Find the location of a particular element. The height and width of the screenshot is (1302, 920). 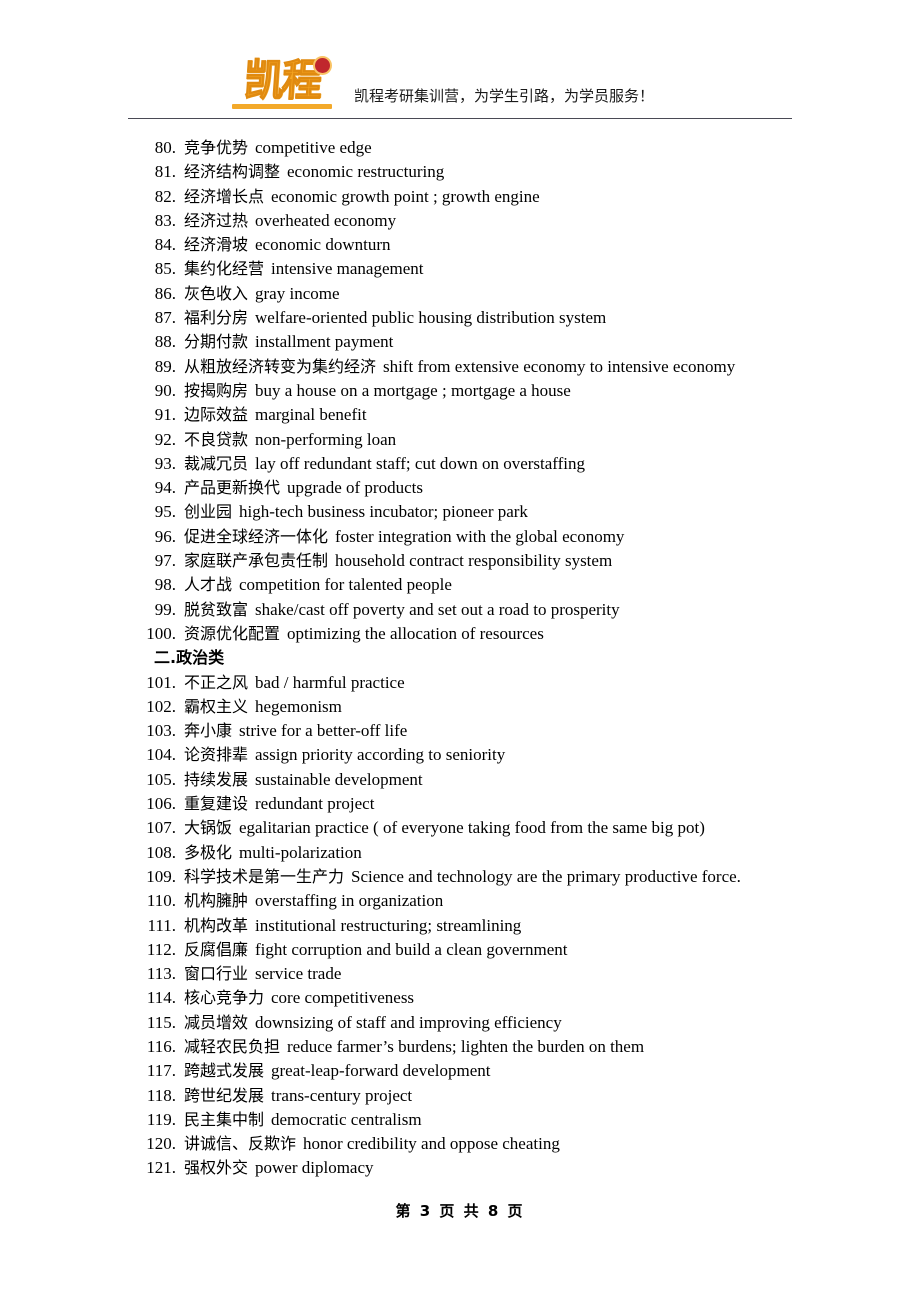

list-item: 113. 窗口行业 service trade is located at coordinates (478, 974).